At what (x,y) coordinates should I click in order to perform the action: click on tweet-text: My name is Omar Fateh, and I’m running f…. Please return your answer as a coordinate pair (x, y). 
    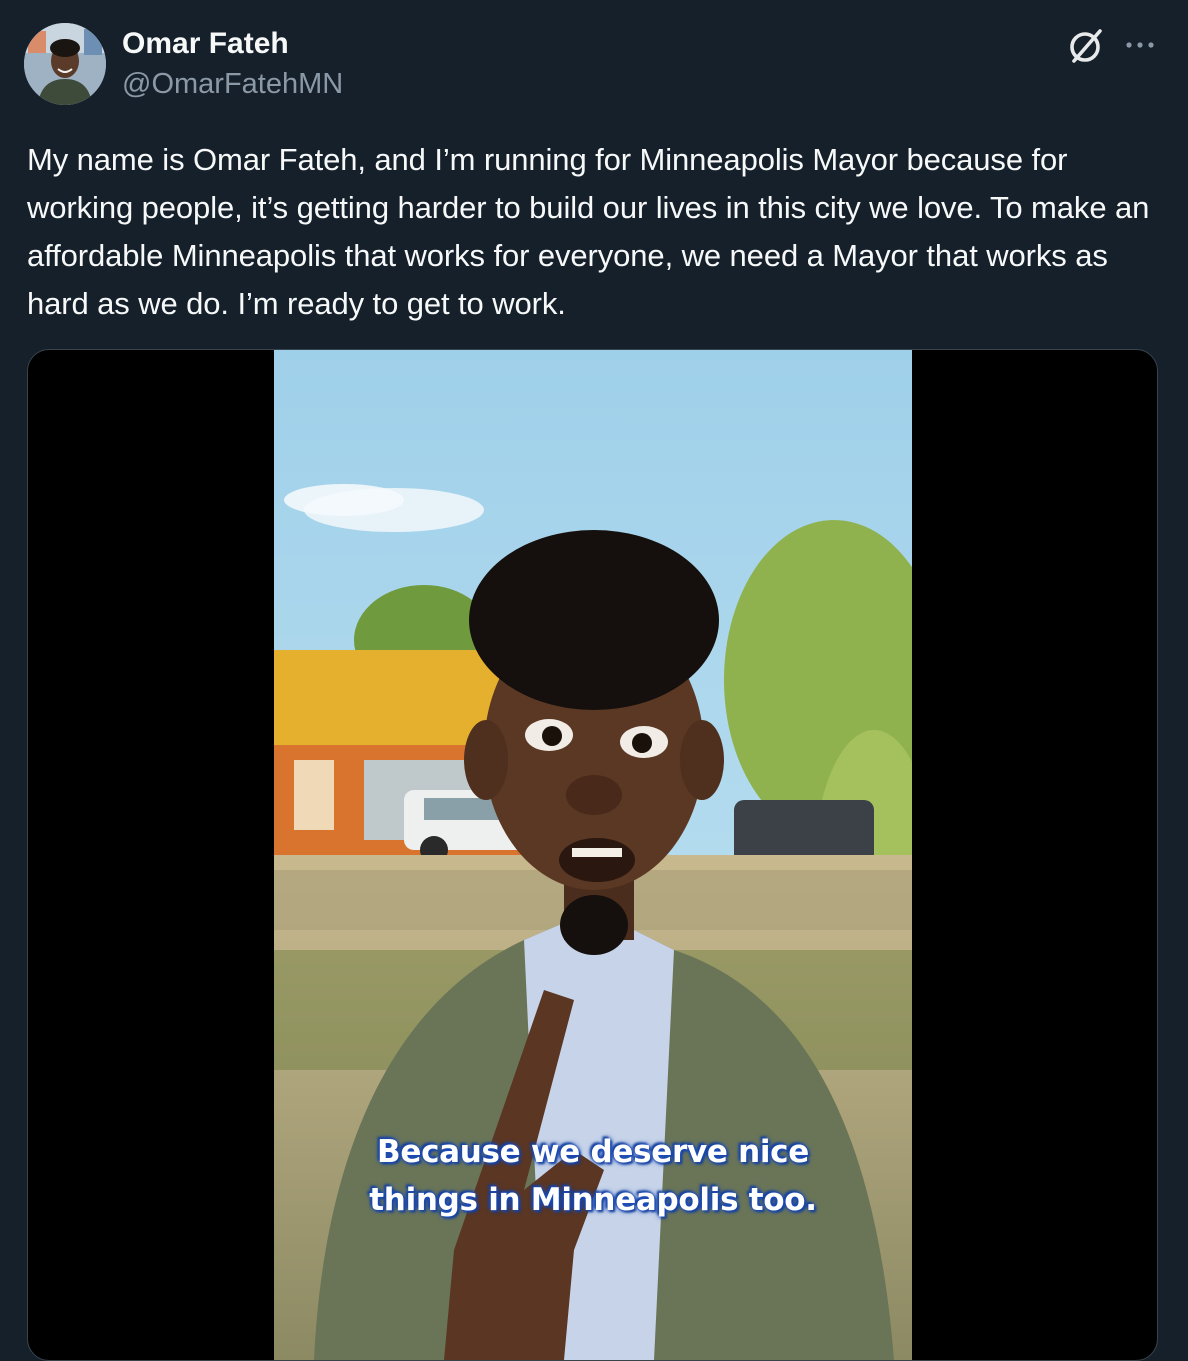
    Looking at the image, I should click on (588, 231).